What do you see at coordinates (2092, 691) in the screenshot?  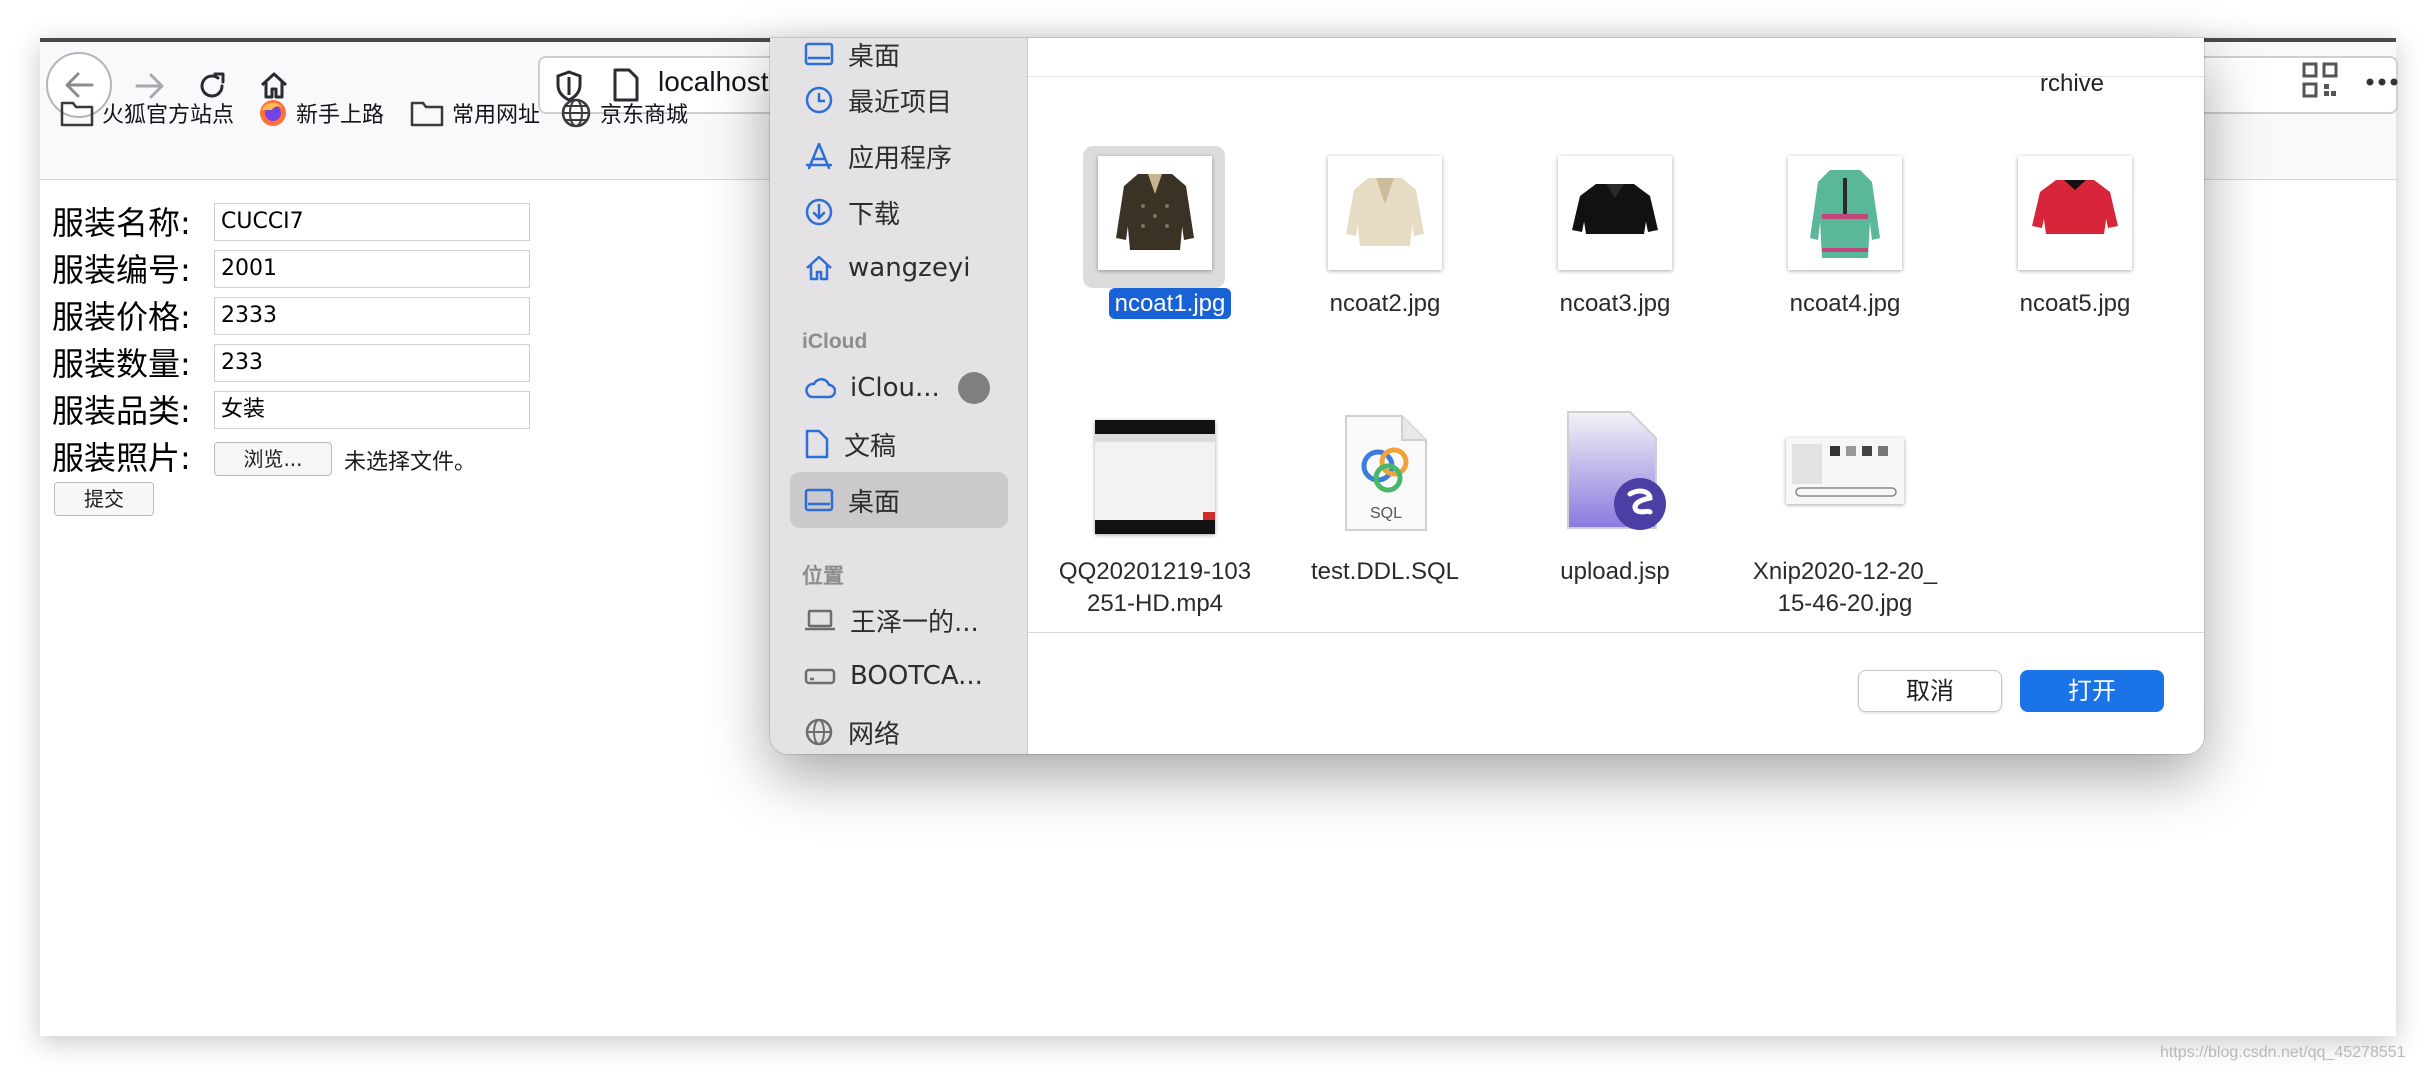 I see `open-button: 打开` at bounding box center [2092, 691].